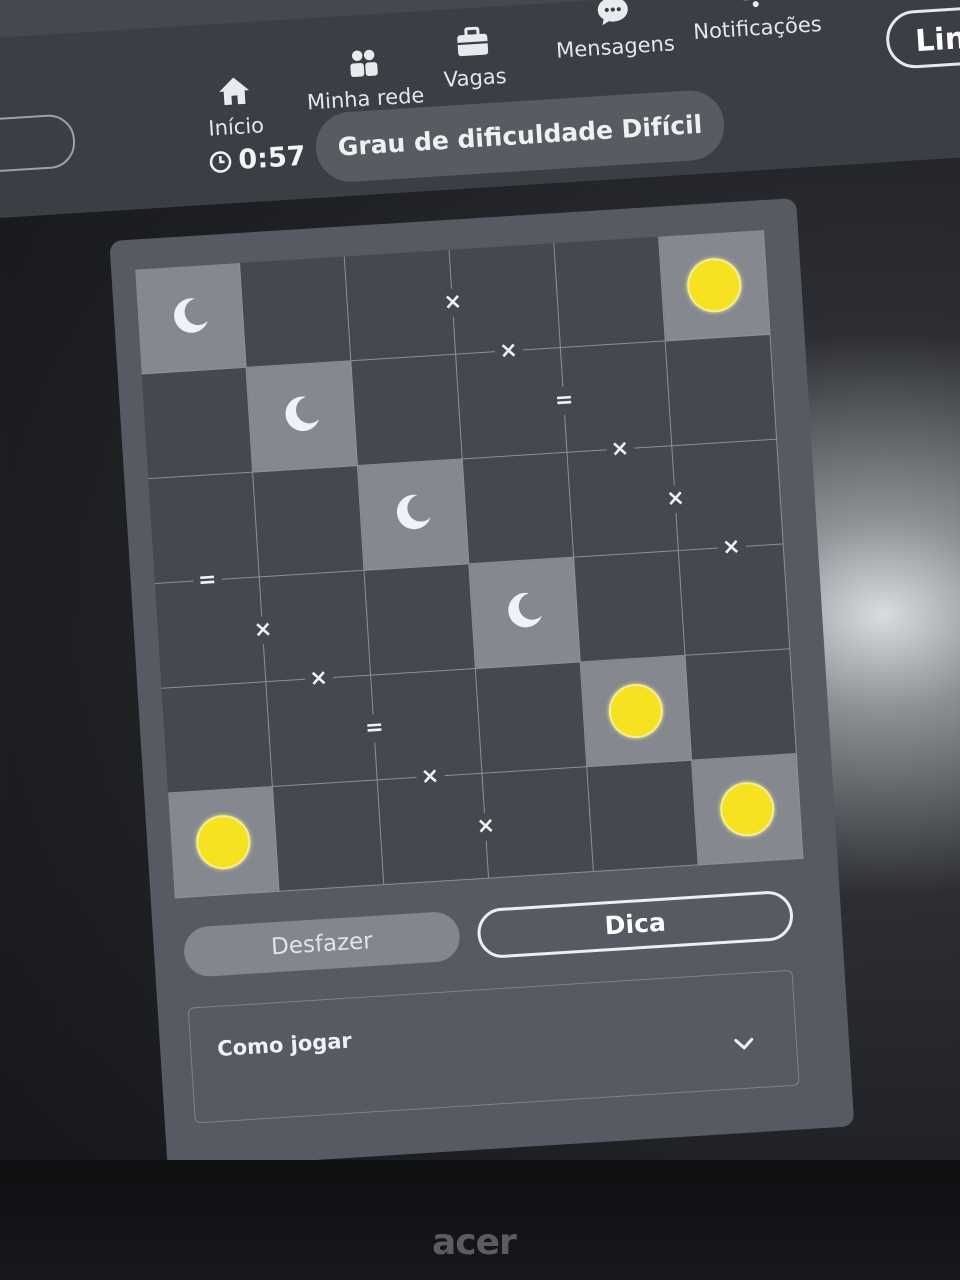 Image resolution: width=960 pixels, height=1280 pixels. I want to click on nav-notifications-label: Notificações, so click(757, 28).